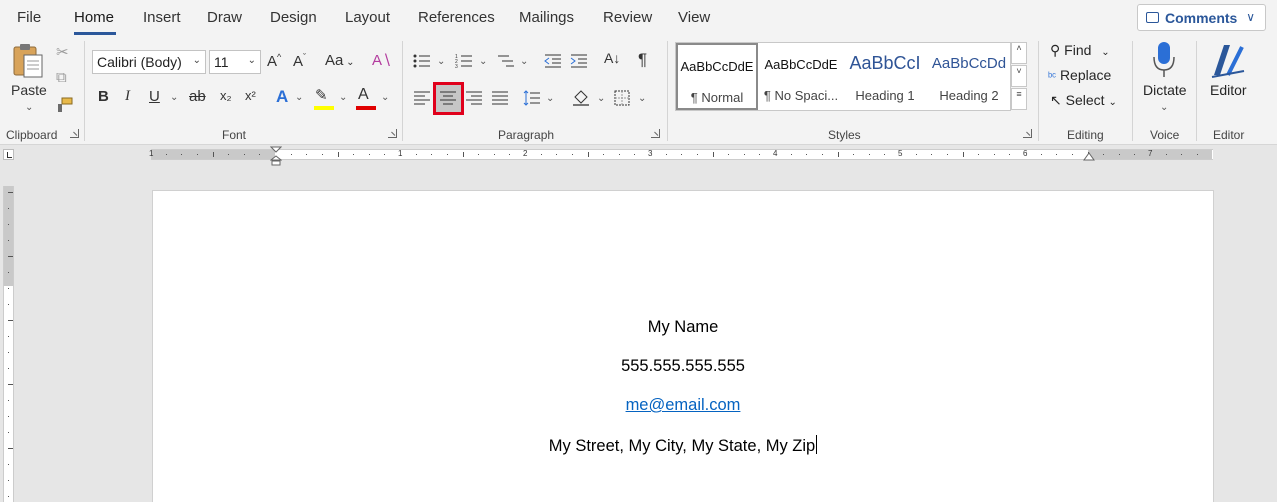  Describe the element at coordinates (250, 95) in the screenshot. I see `superscript-button: x²` at that location.